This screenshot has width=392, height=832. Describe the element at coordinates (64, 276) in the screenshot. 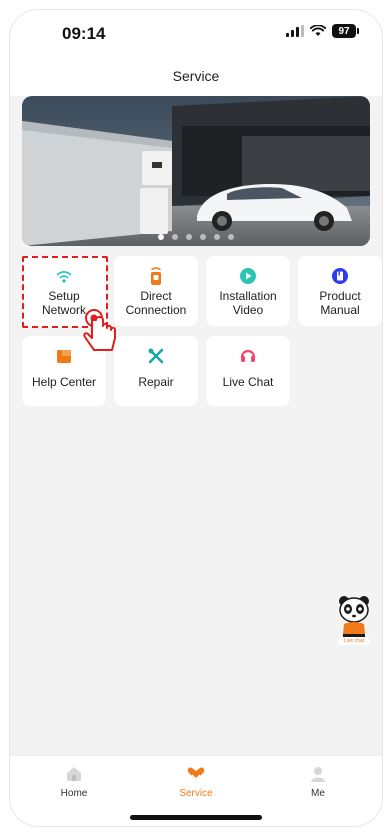

I see `wifi-icon` at that location.